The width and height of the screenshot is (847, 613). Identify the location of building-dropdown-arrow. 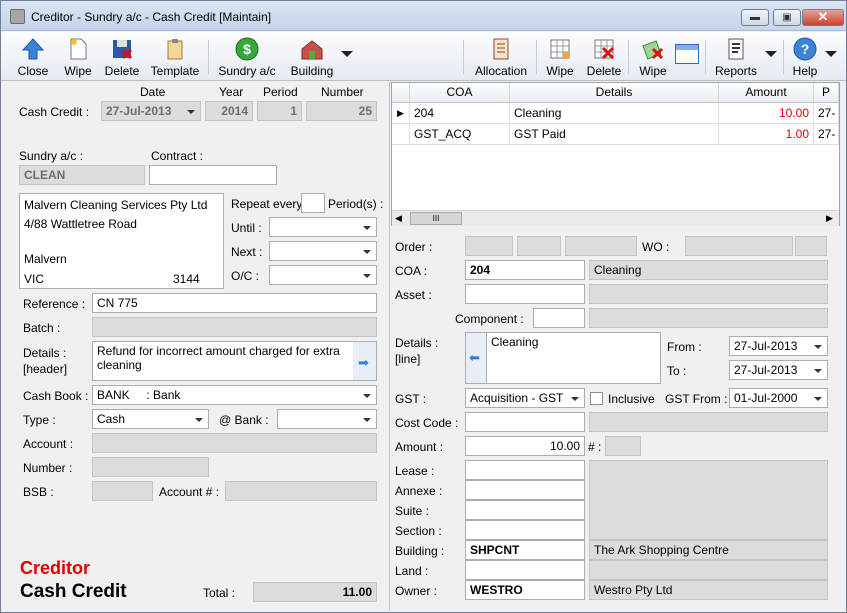
(347, 54).